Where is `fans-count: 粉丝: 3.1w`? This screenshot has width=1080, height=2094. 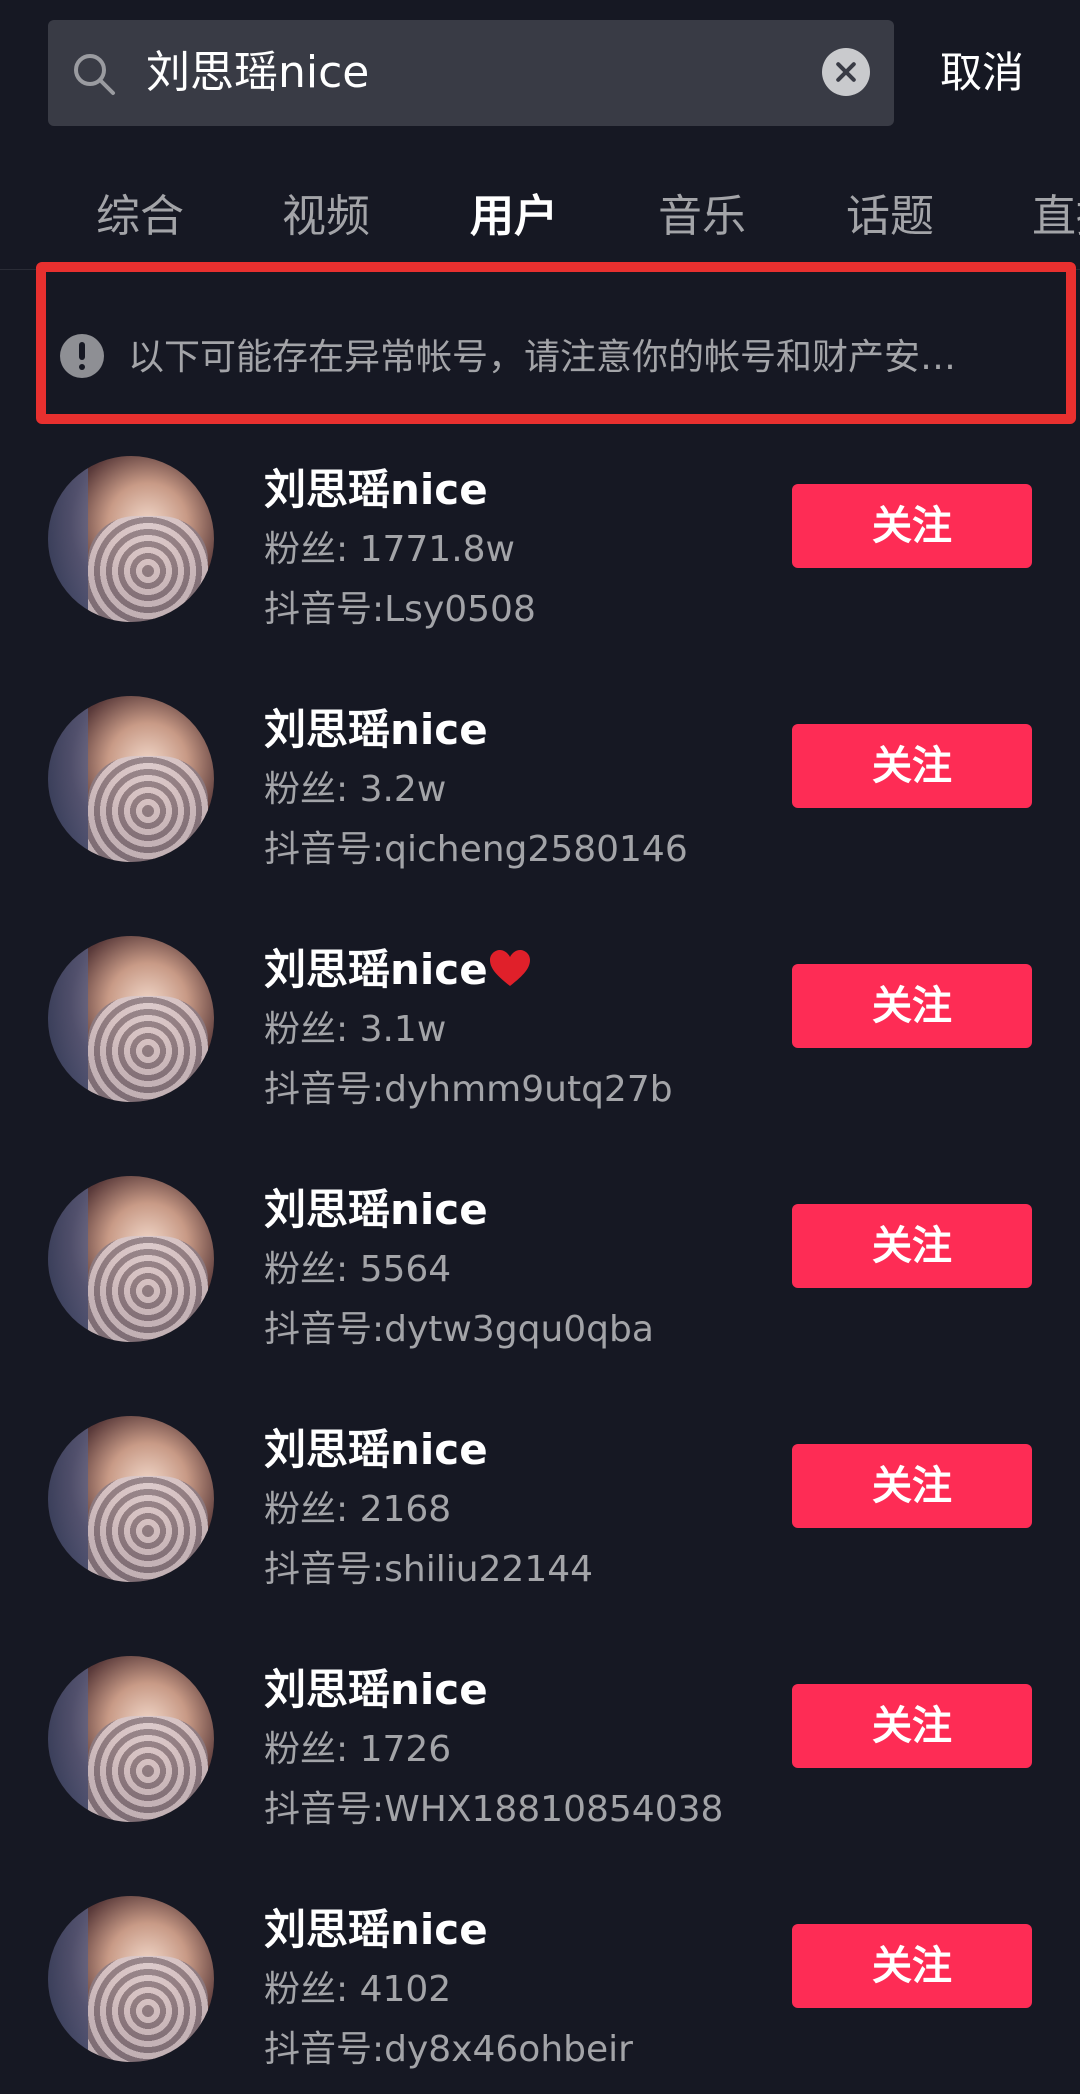
fans-count: 粉丝: 3.1w is located at coordinates (355, 1029).